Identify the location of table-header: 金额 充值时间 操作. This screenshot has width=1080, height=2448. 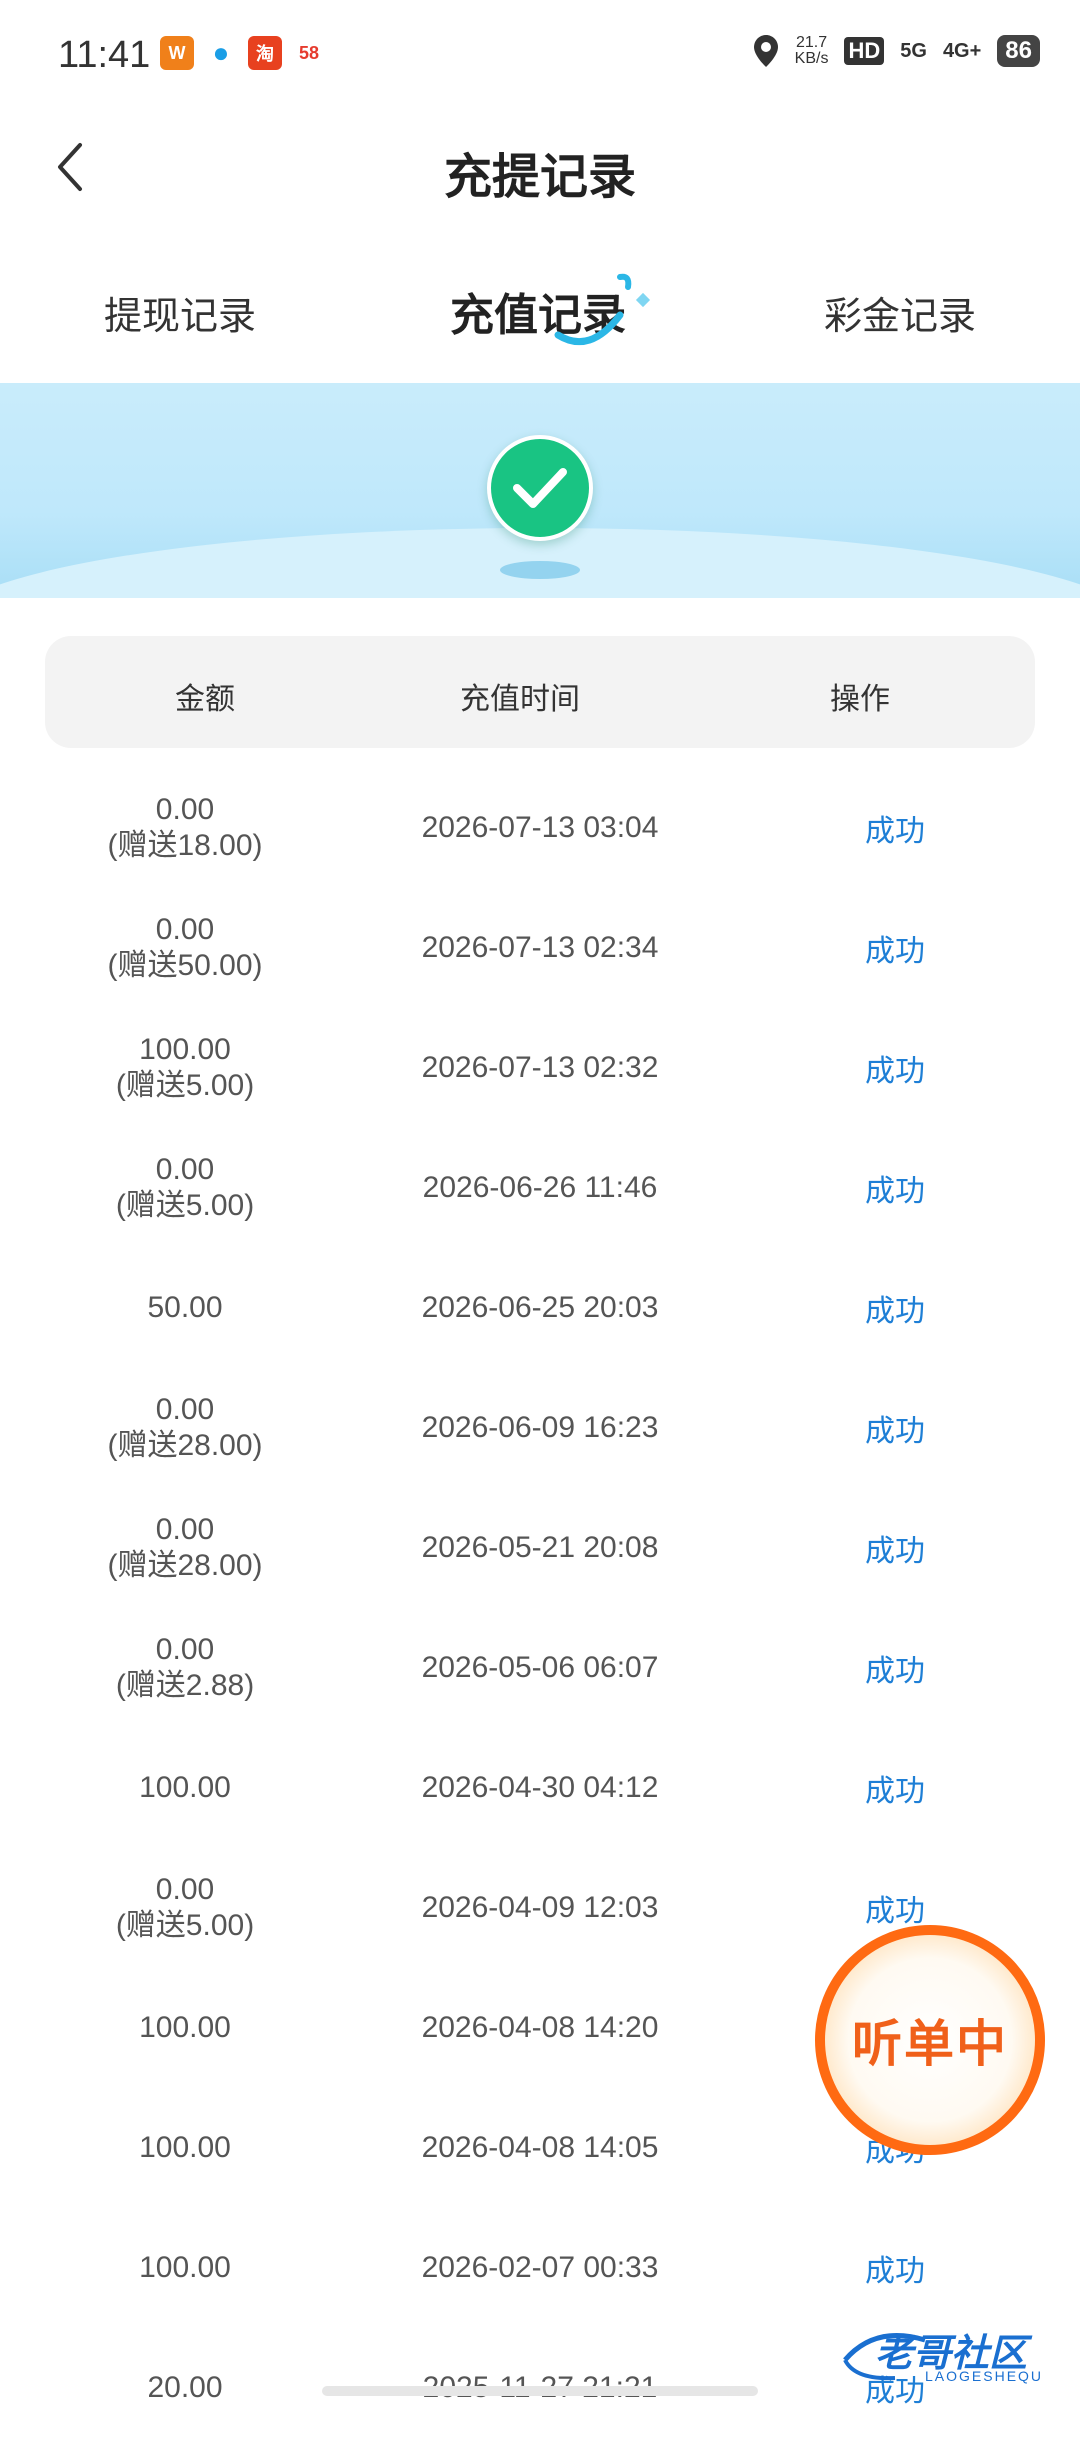
(540, 692).